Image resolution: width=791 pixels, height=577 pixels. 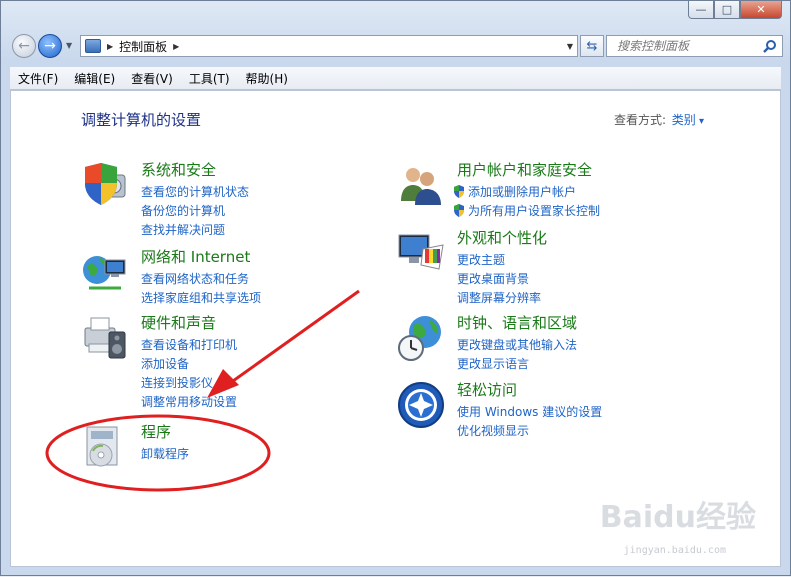 What do you see at coordinates (202, 390) in the screenshot?
I see `annotation-overlay` at bounding box center [202, 390].